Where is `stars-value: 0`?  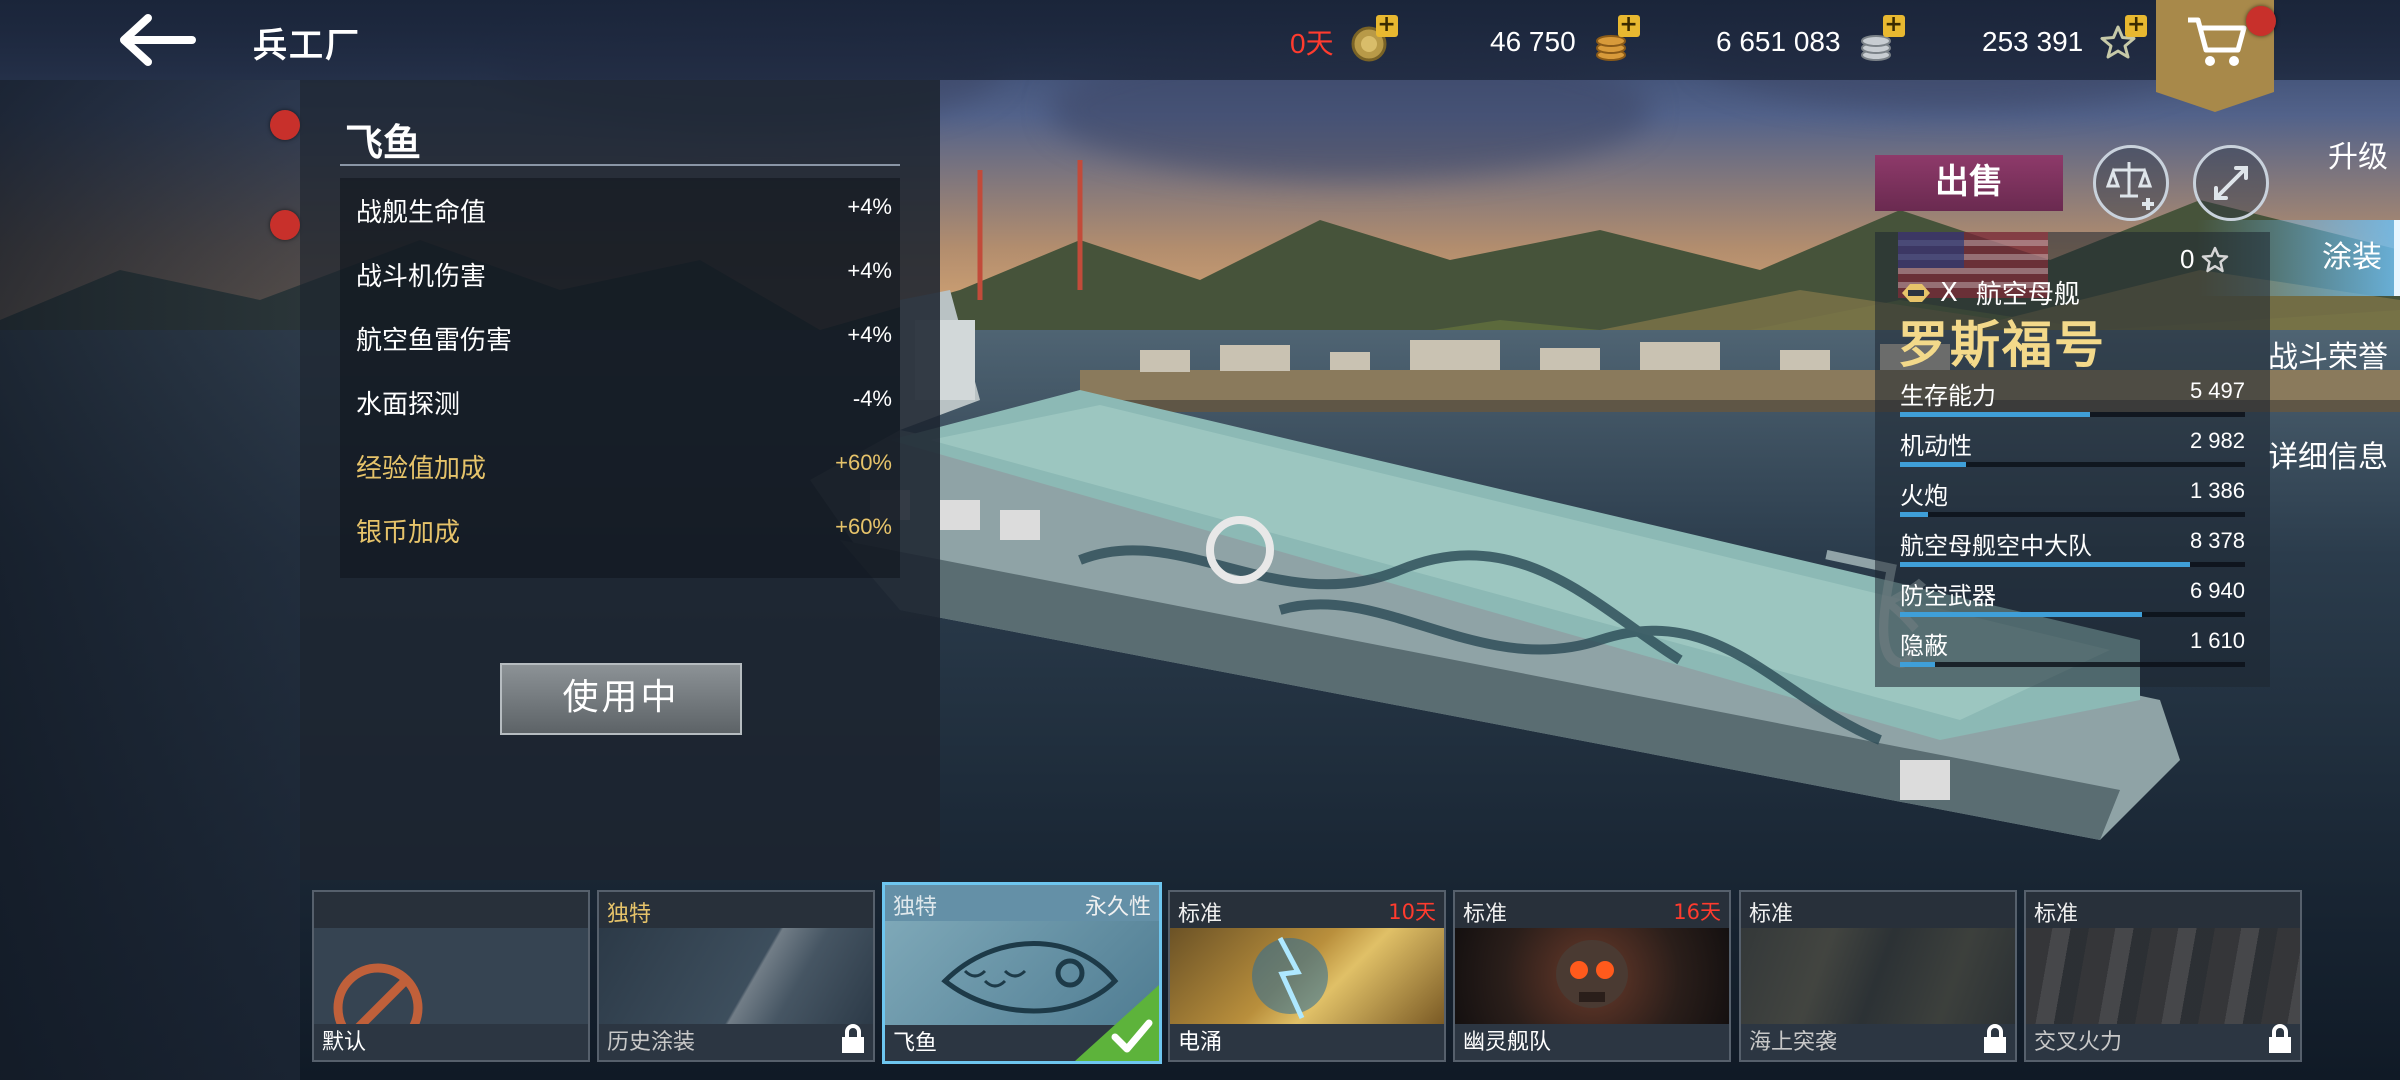
stars-value: 0 is located at coordinates (2187, 259).